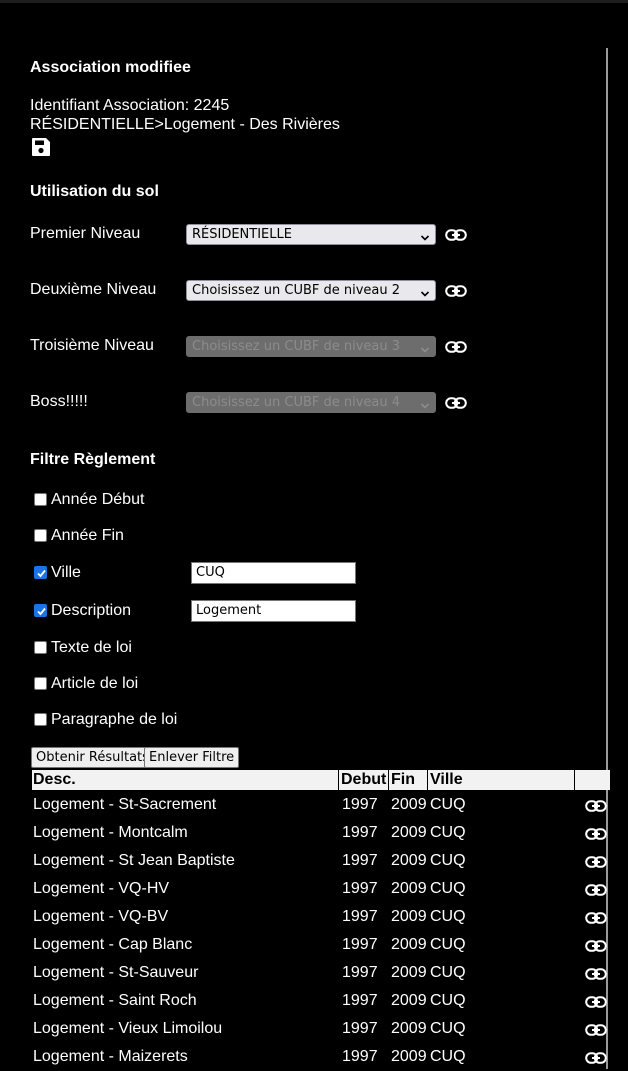 This screenshot has width=628, height=1071. Describe the element at coordinates (321, 780) in the screenshot. I see `table-header: Desc. Debut Fin Ville` at that location.